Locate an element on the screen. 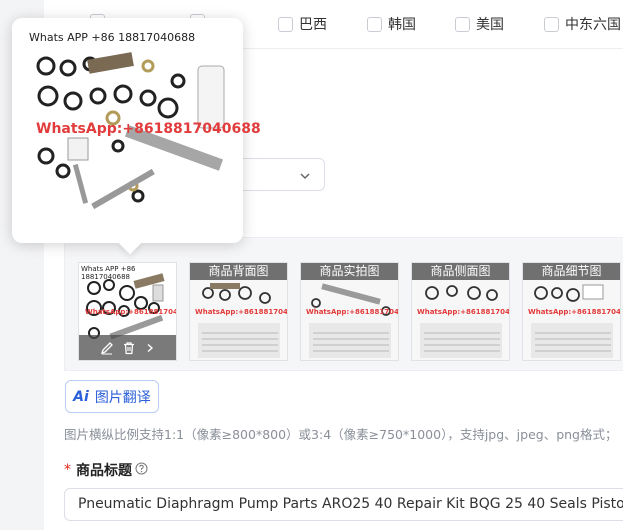 Image resolution: width=623 pixels, height=530 pixels. thumbnail-label: 商品细节图 is located at coordinates (571, 271).